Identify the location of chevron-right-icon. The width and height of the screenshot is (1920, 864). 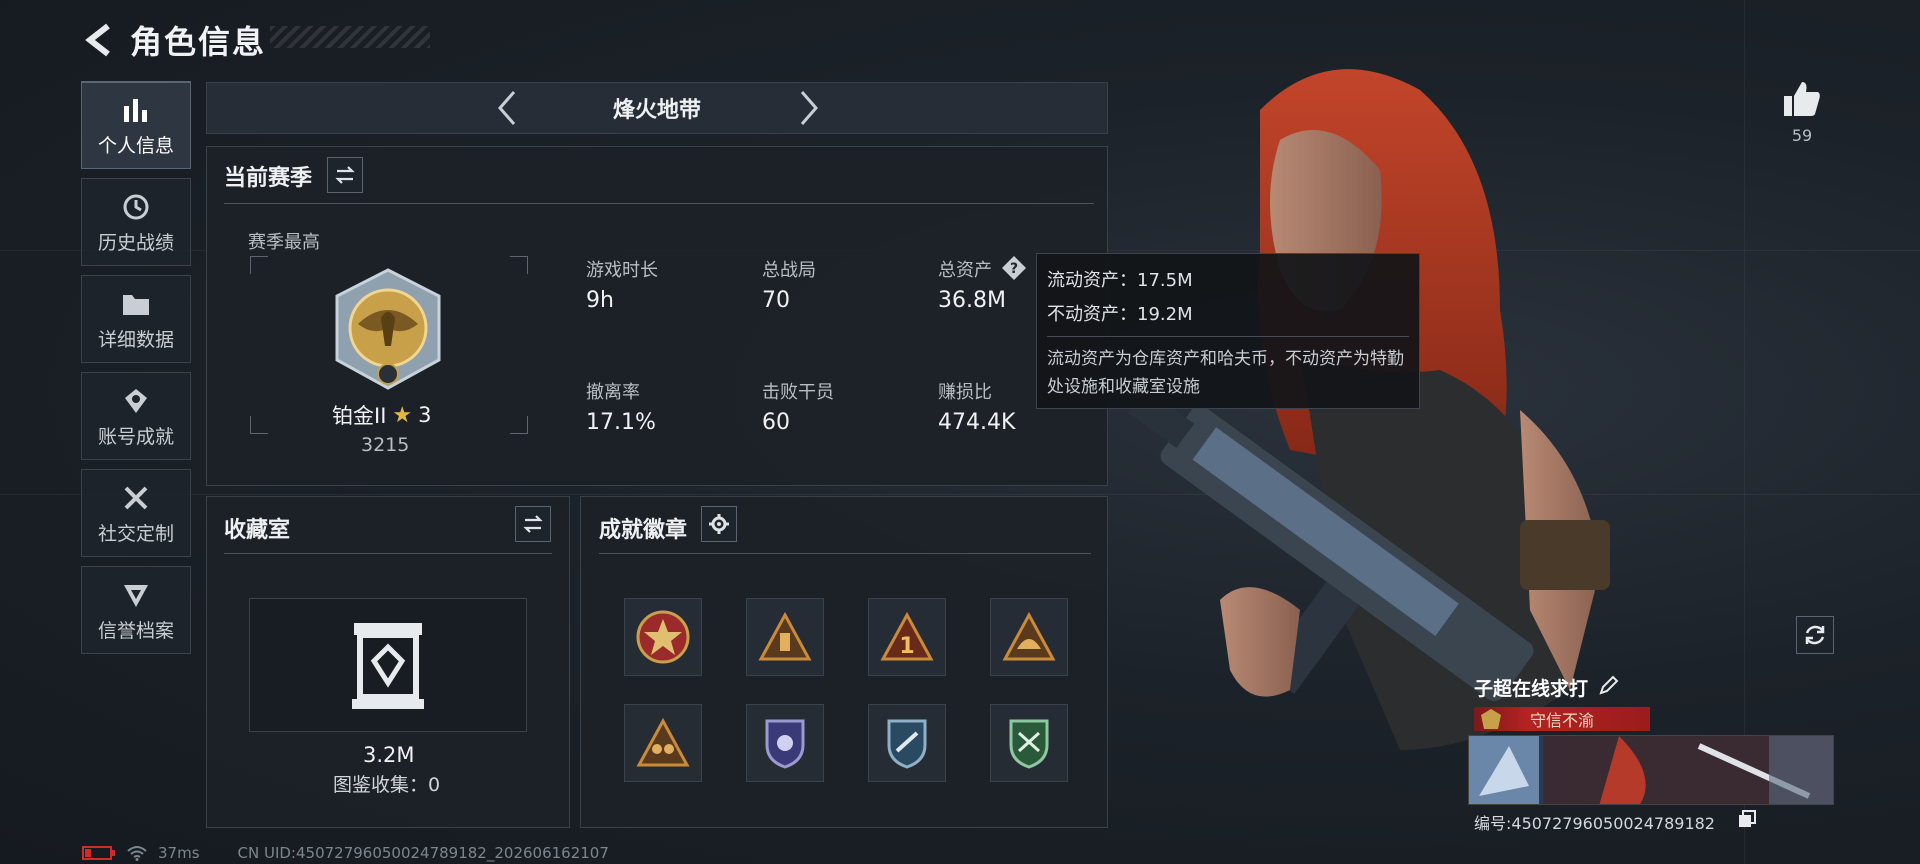
(809, 108).